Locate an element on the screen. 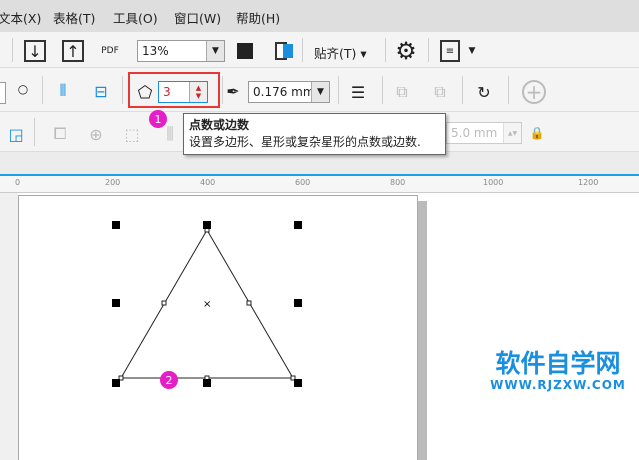 This screenshot has height=460, width=639. step-badge-2: 2 is located at coordinates (169, 380).